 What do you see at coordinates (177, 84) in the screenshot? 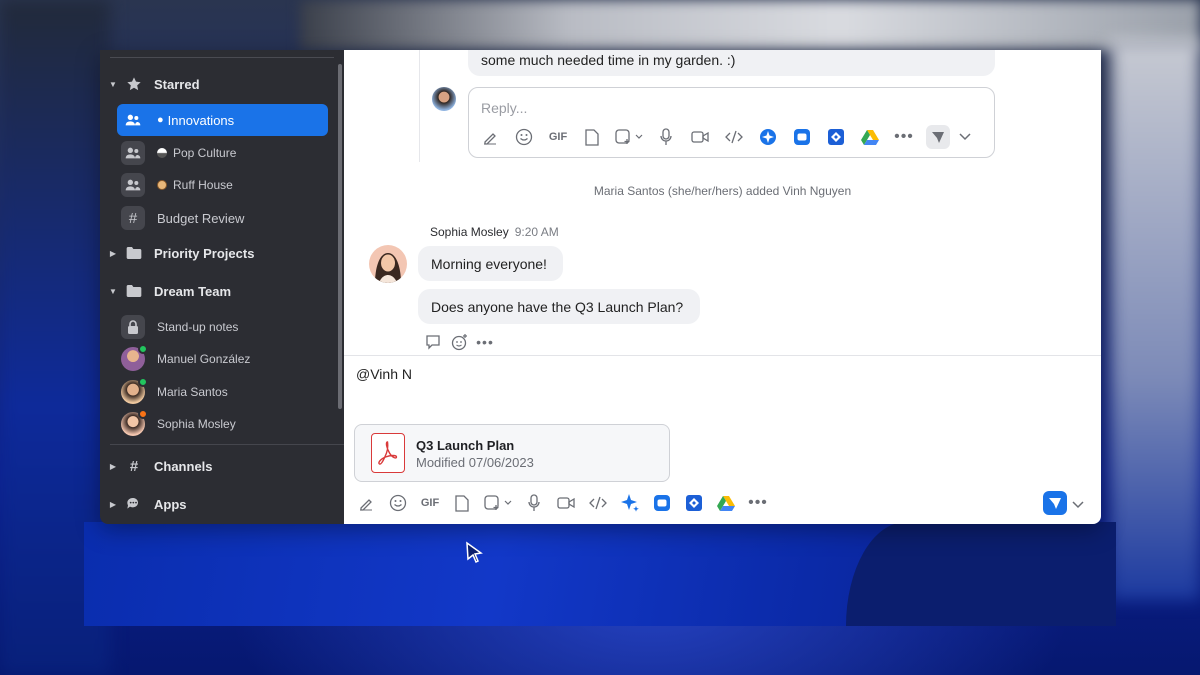
I see `section-starred-label: Starred` at bounding box center [177, 84].